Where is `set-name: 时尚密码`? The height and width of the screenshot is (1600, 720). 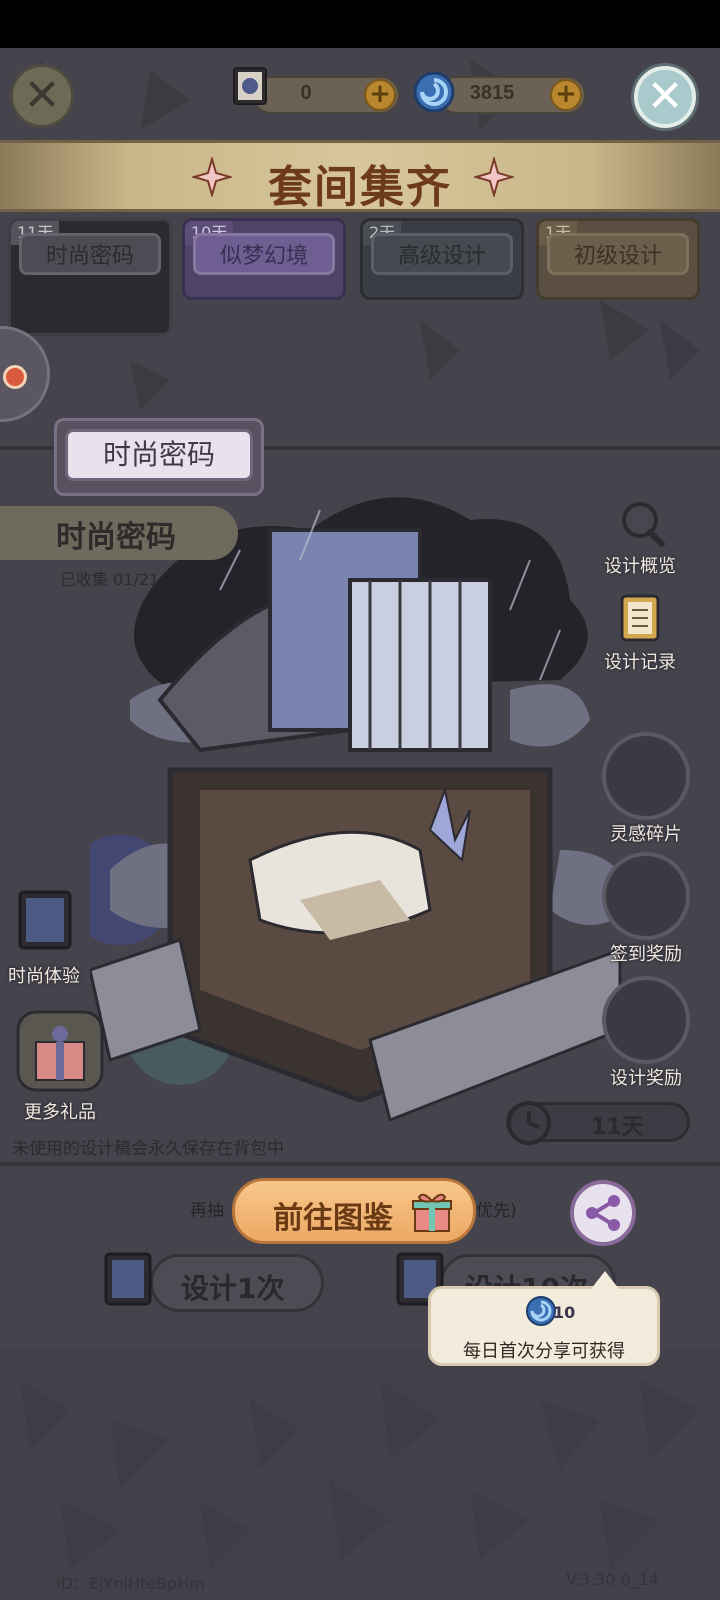
set-name: 时尚密码 is located at coordinates (116, 537).